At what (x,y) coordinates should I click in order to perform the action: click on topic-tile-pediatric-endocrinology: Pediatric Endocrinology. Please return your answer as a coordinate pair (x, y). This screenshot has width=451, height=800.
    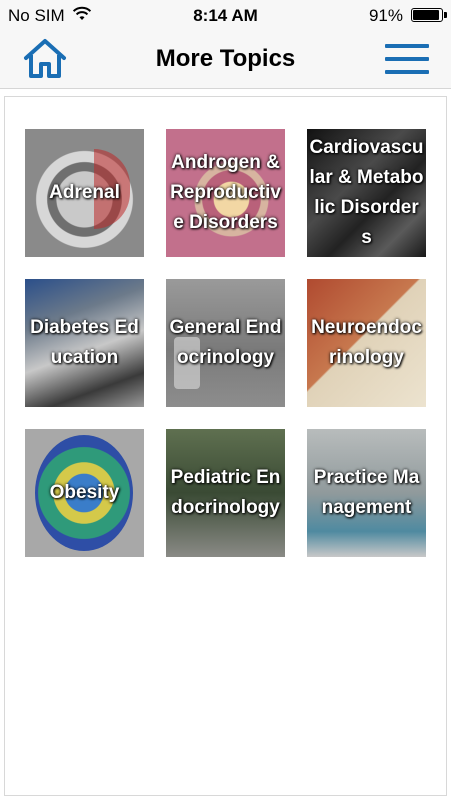
    Looking at the image, I should click on (225, 493).